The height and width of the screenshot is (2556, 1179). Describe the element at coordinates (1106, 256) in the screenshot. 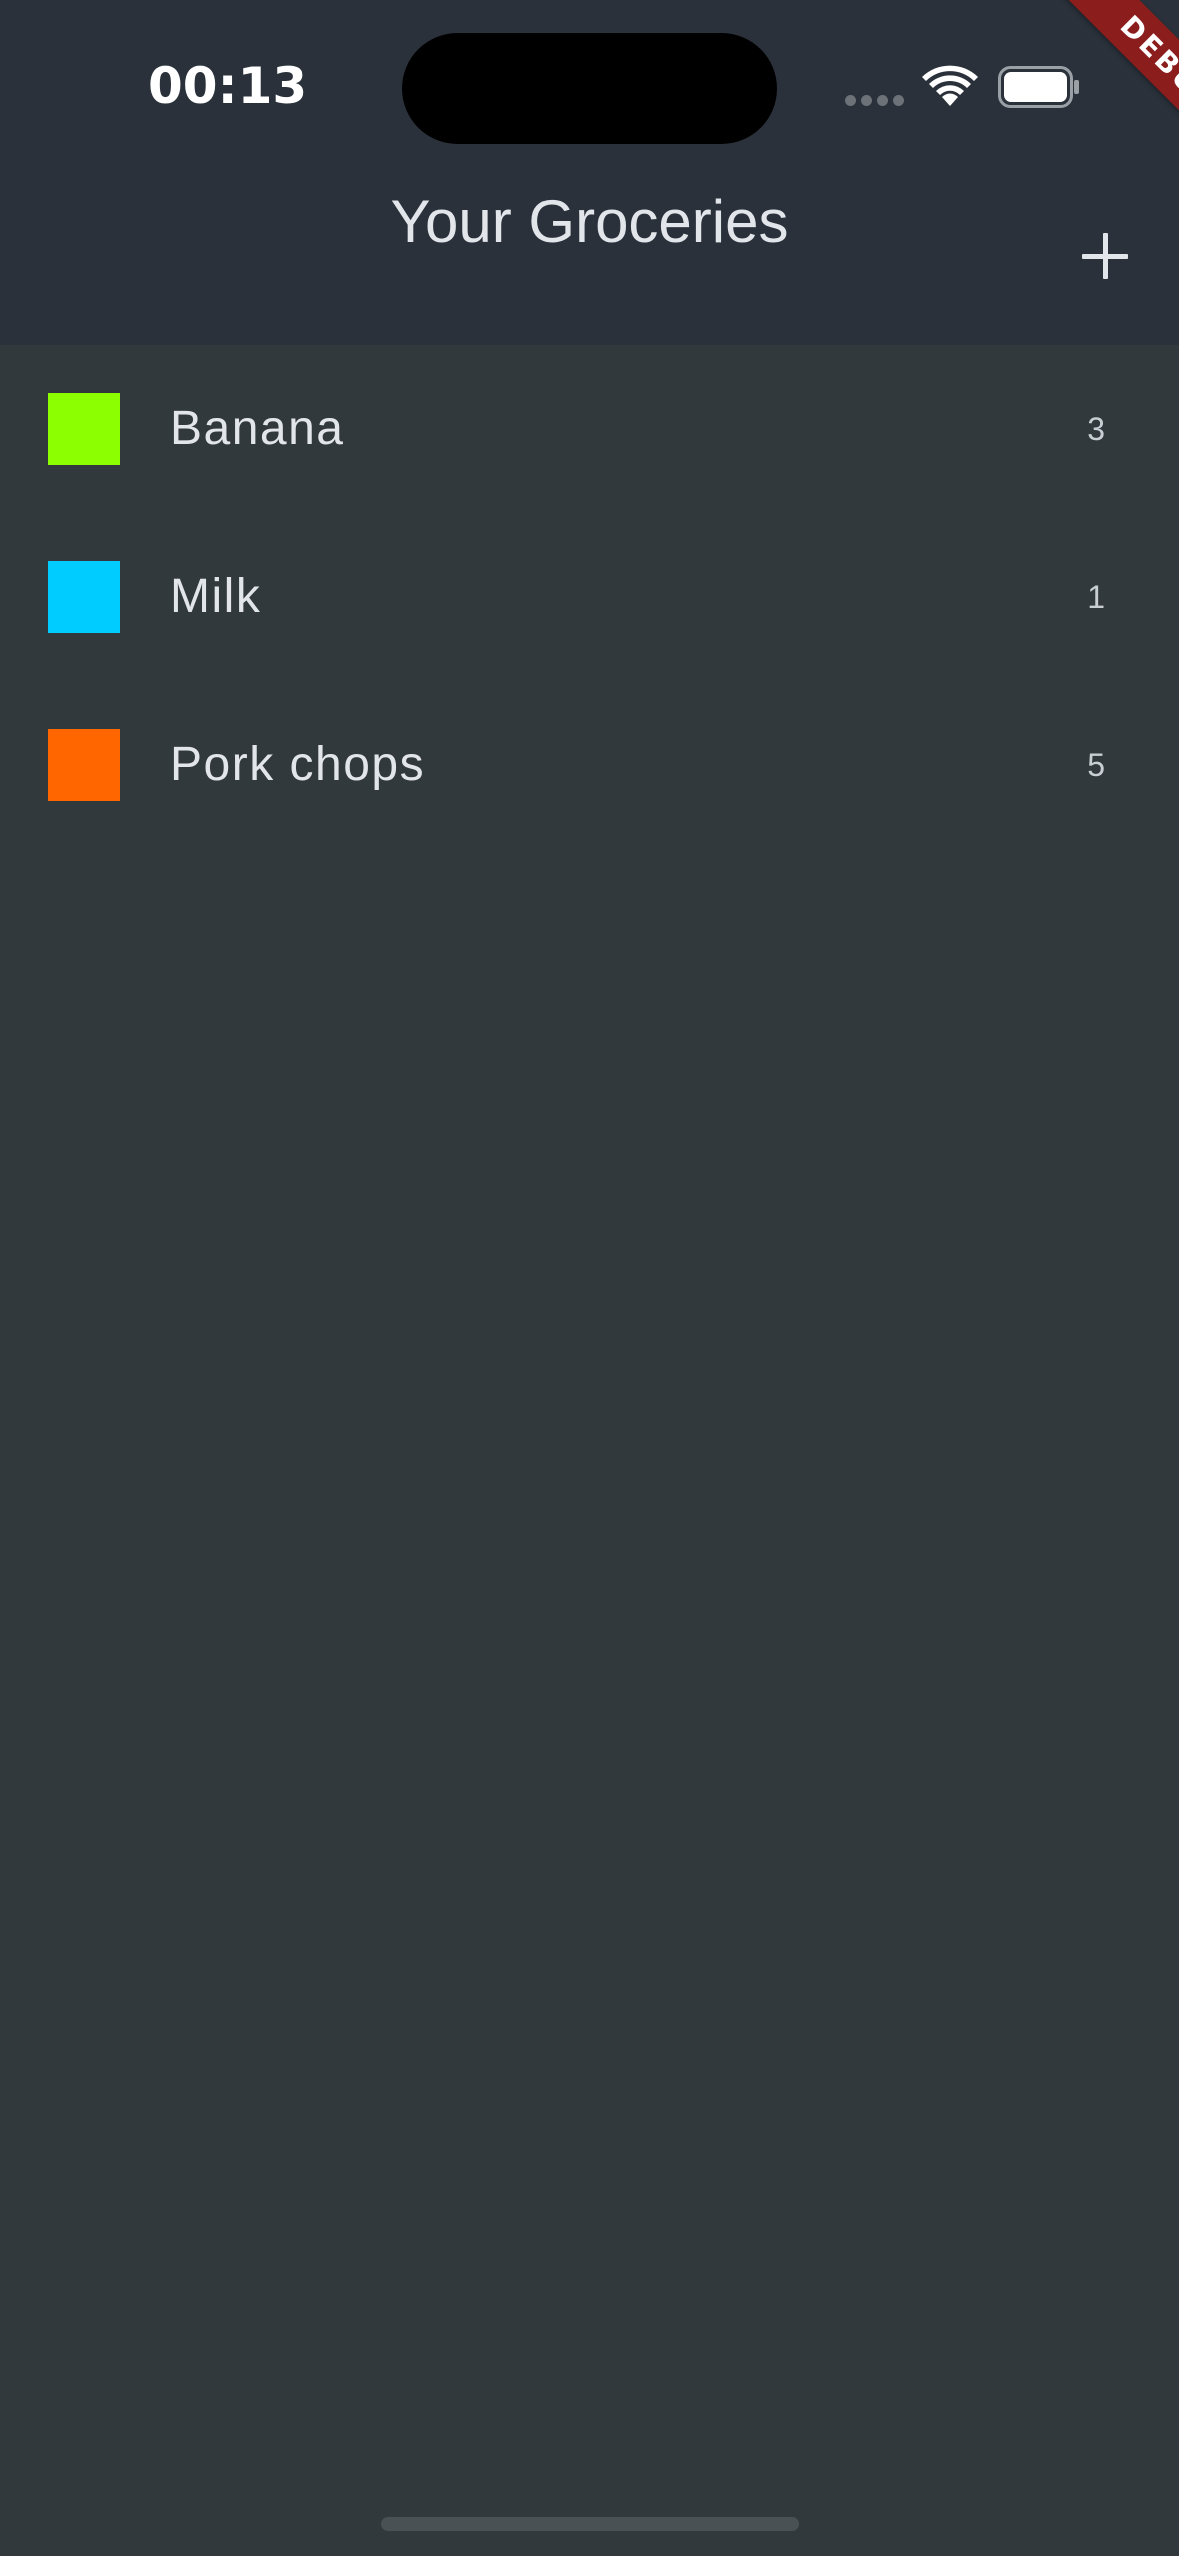

I see `add-item-button` at that location.